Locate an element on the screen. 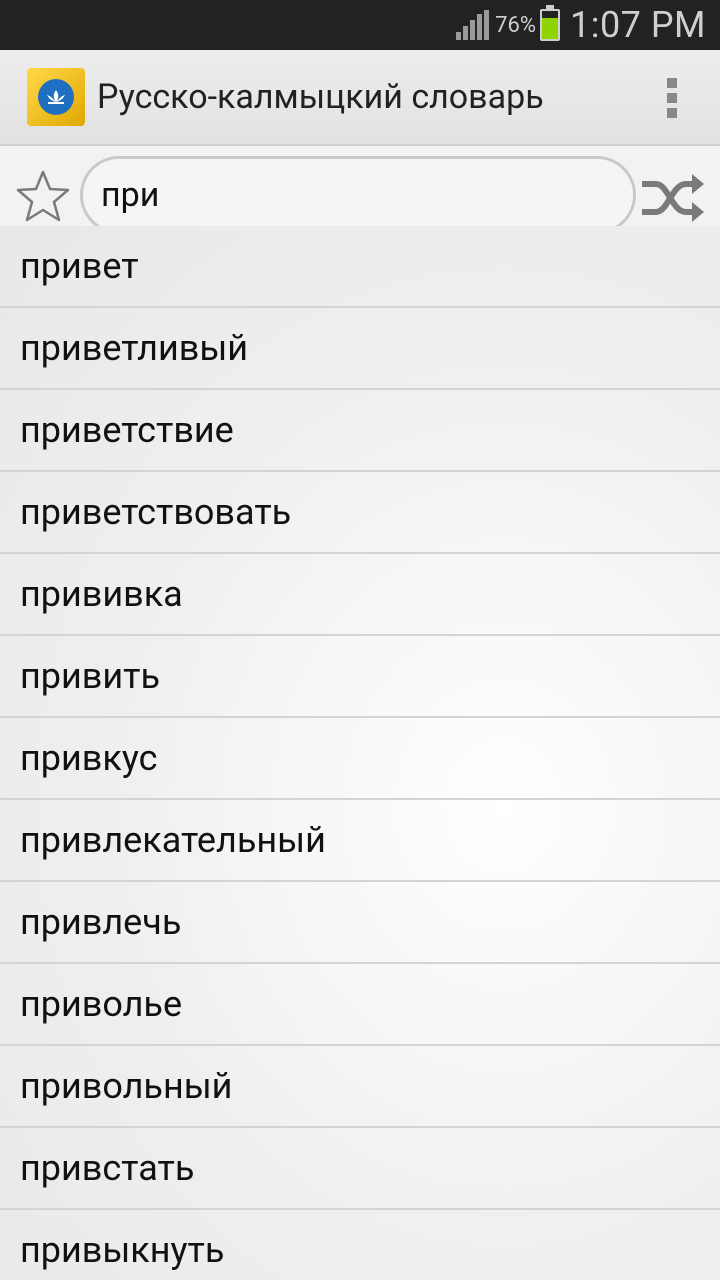 This screenshot has width=720, height=1280. favorites-star-icon is located at coordinates (43, 197).